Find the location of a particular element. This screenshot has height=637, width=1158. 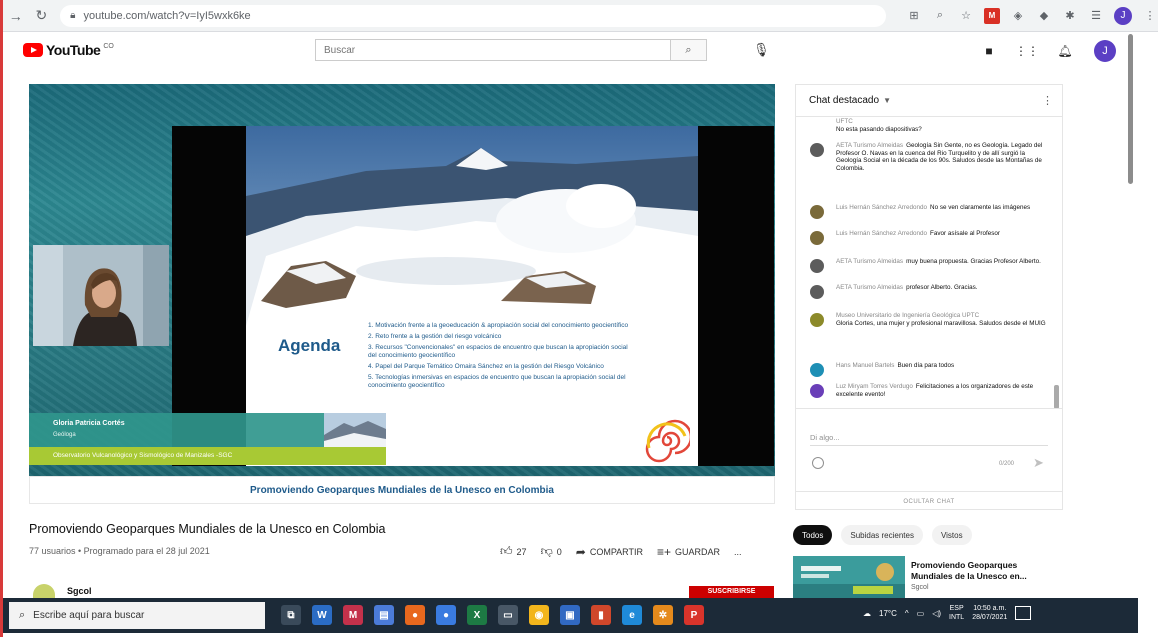

chip-all: Todos is located at coordinates (813, 535).